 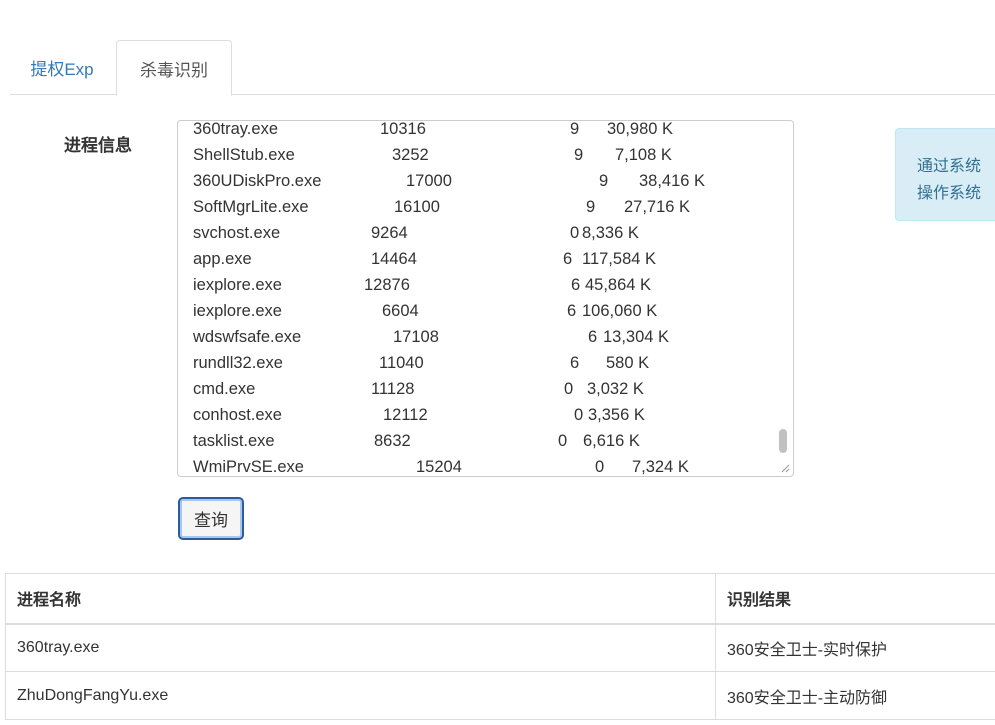 I want to click on table-header-row: 进程名称 识别结果, so click(x=500, y=599).